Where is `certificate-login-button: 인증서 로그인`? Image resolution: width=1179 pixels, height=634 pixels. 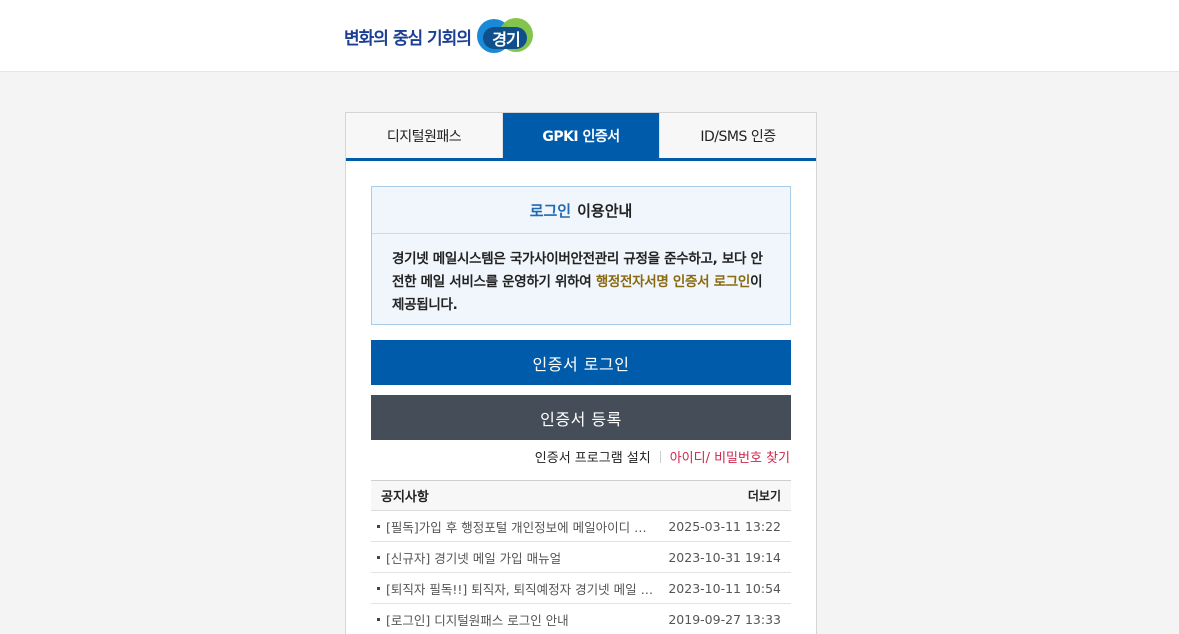
certificate-login-button: 인증서 로그인 is located at coordinates (581, 362).